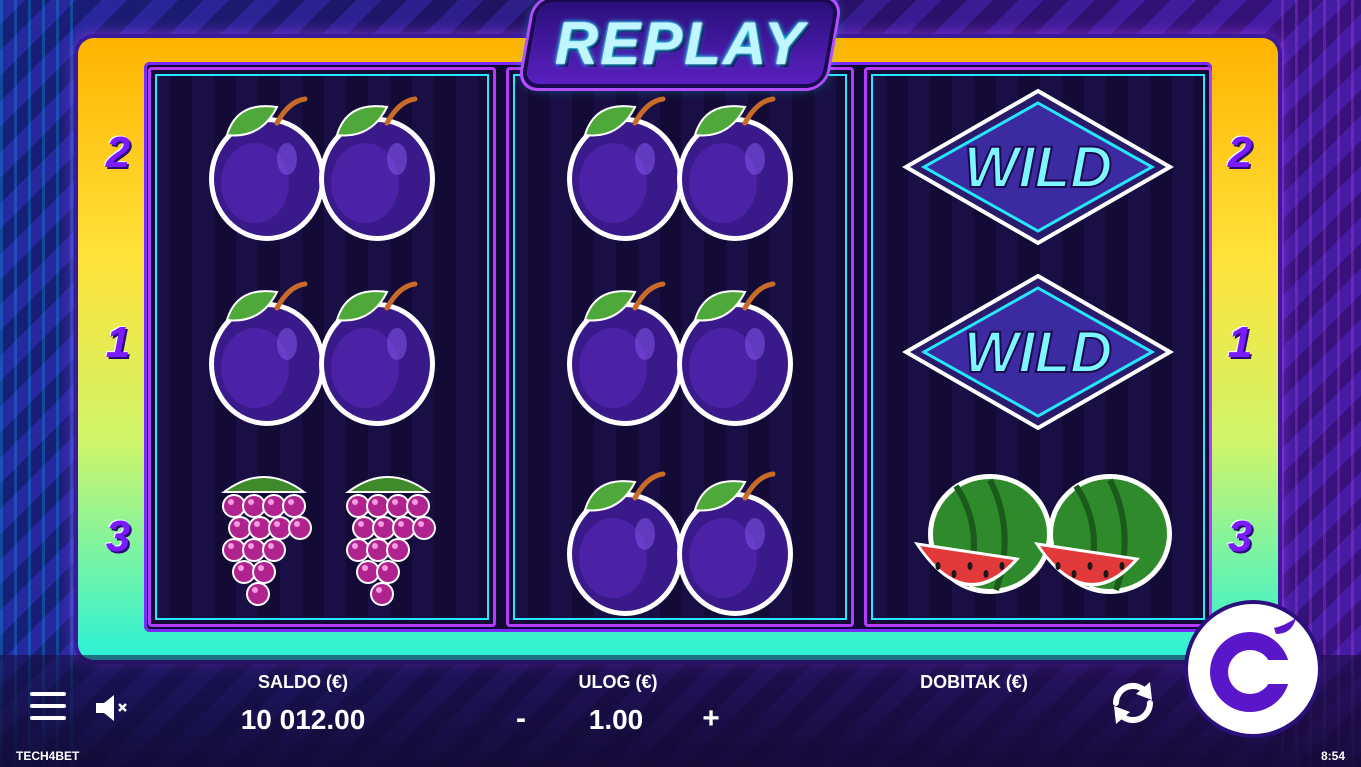  What do you see at coordinates (322, 542) in the screenshot?
I see `symbol-grapes` at bounding box center [322, 542].